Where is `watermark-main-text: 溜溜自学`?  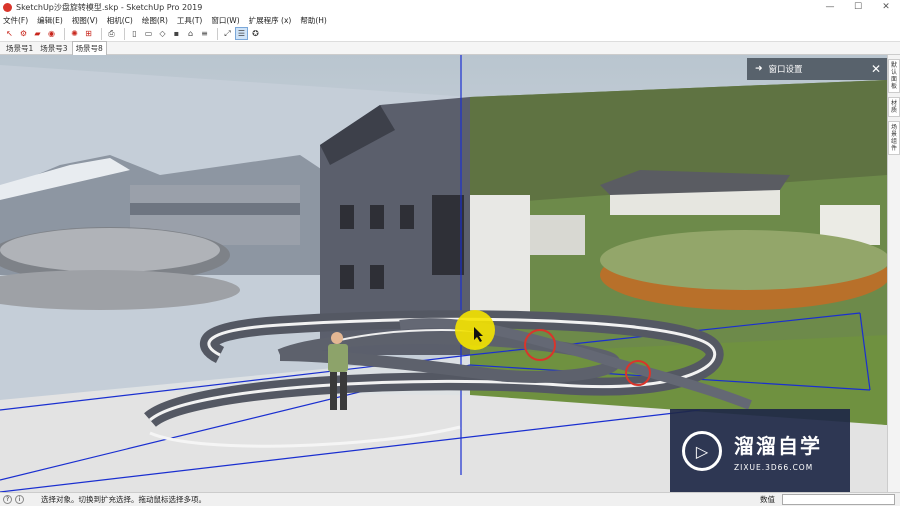 watermark-main-text: 溜溜自学 is located at coordinates (778, 446).